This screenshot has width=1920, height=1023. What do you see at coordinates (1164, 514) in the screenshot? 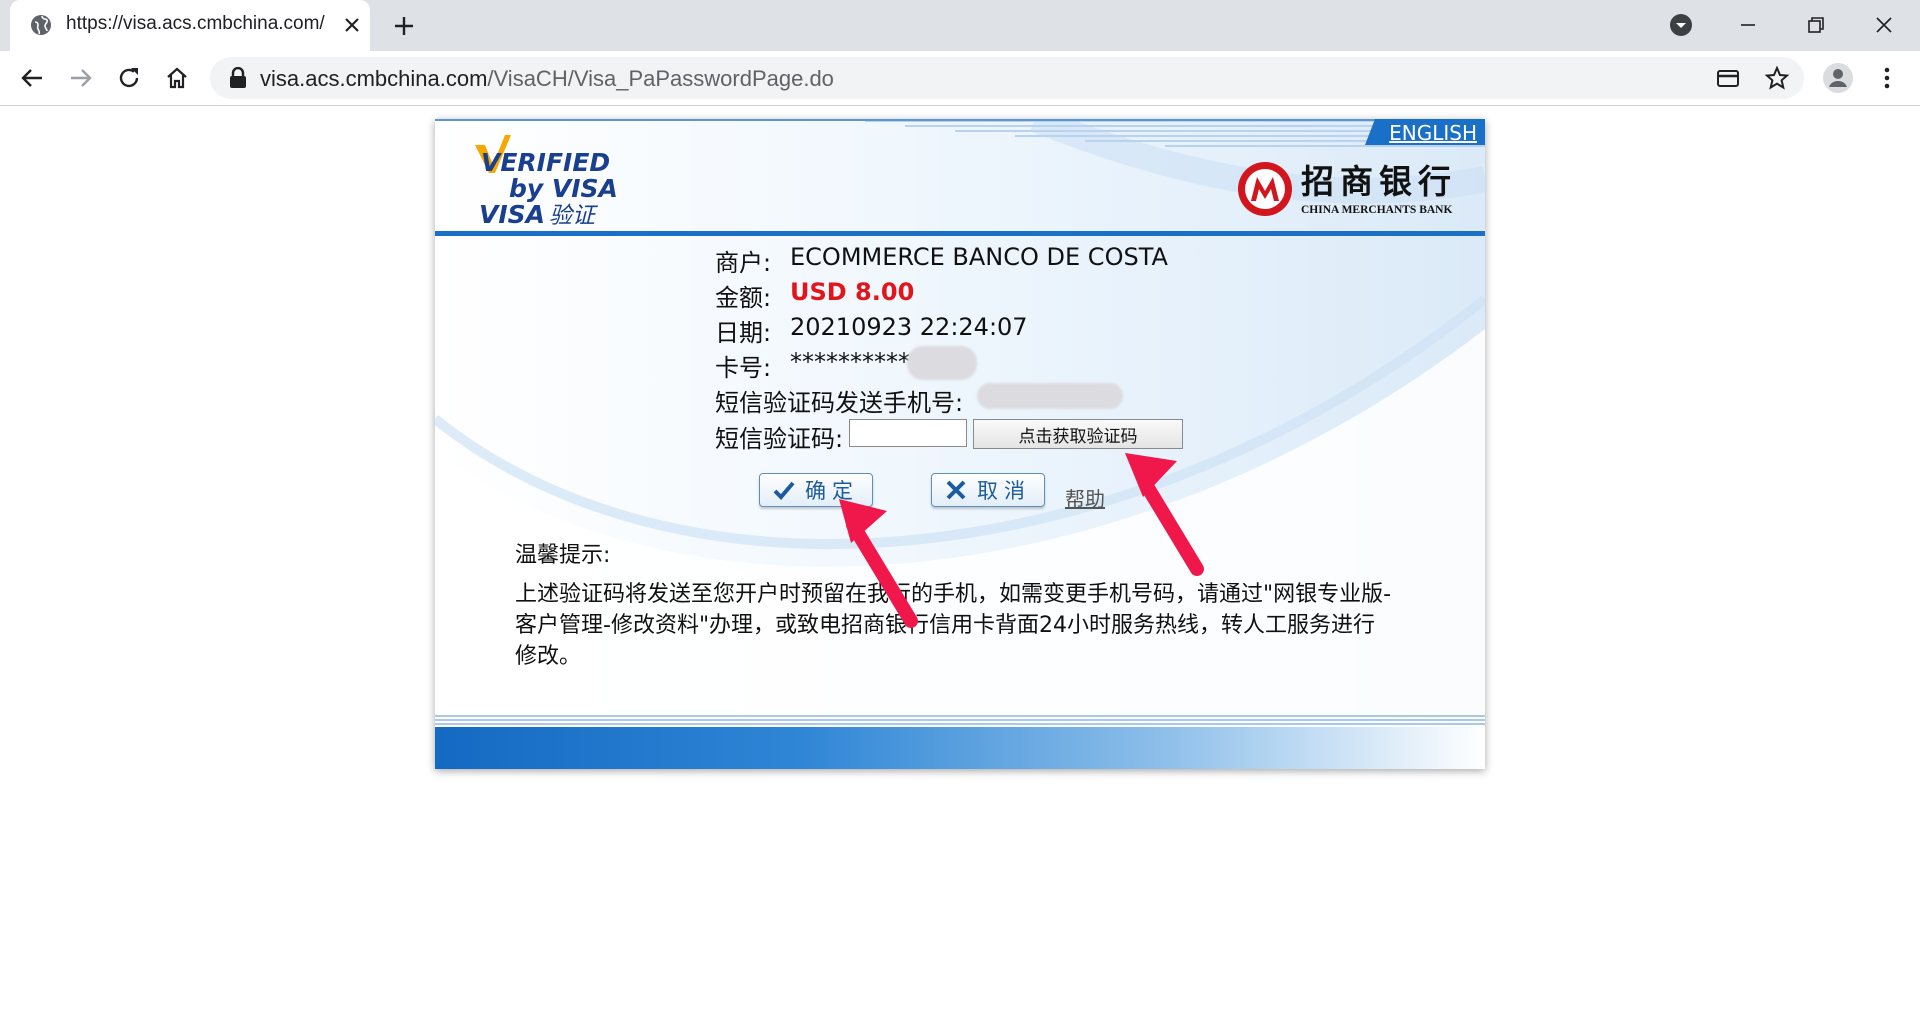
I see `annotation-arrow-get-code` at bounding box center [1164, 514].